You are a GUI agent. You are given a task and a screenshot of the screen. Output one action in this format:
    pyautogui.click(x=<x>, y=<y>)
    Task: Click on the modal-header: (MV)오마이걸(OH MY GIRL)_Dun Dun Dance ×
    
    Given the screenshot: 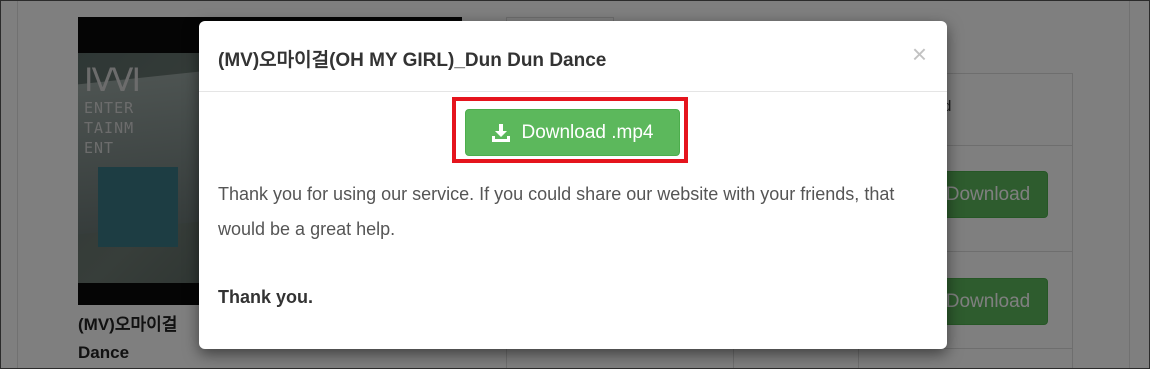 What is the action you would take?
    pyautogui.click(x=573, y=56)
    